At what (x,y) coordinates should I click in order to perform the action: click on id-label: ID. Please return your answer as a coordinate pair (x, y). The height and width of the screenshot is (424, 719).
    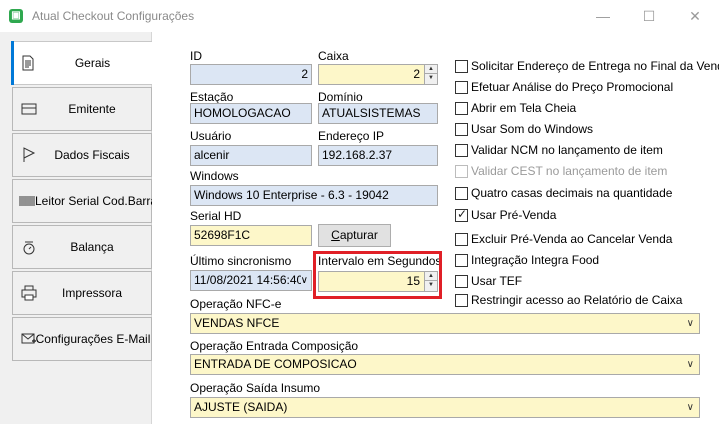
    Looking at the image, I should click on (196, 56).